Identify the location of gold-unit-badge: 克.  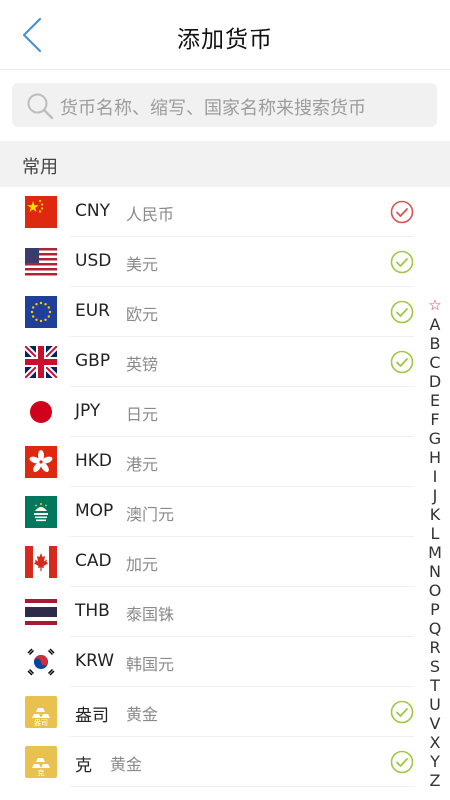
(41, 773).